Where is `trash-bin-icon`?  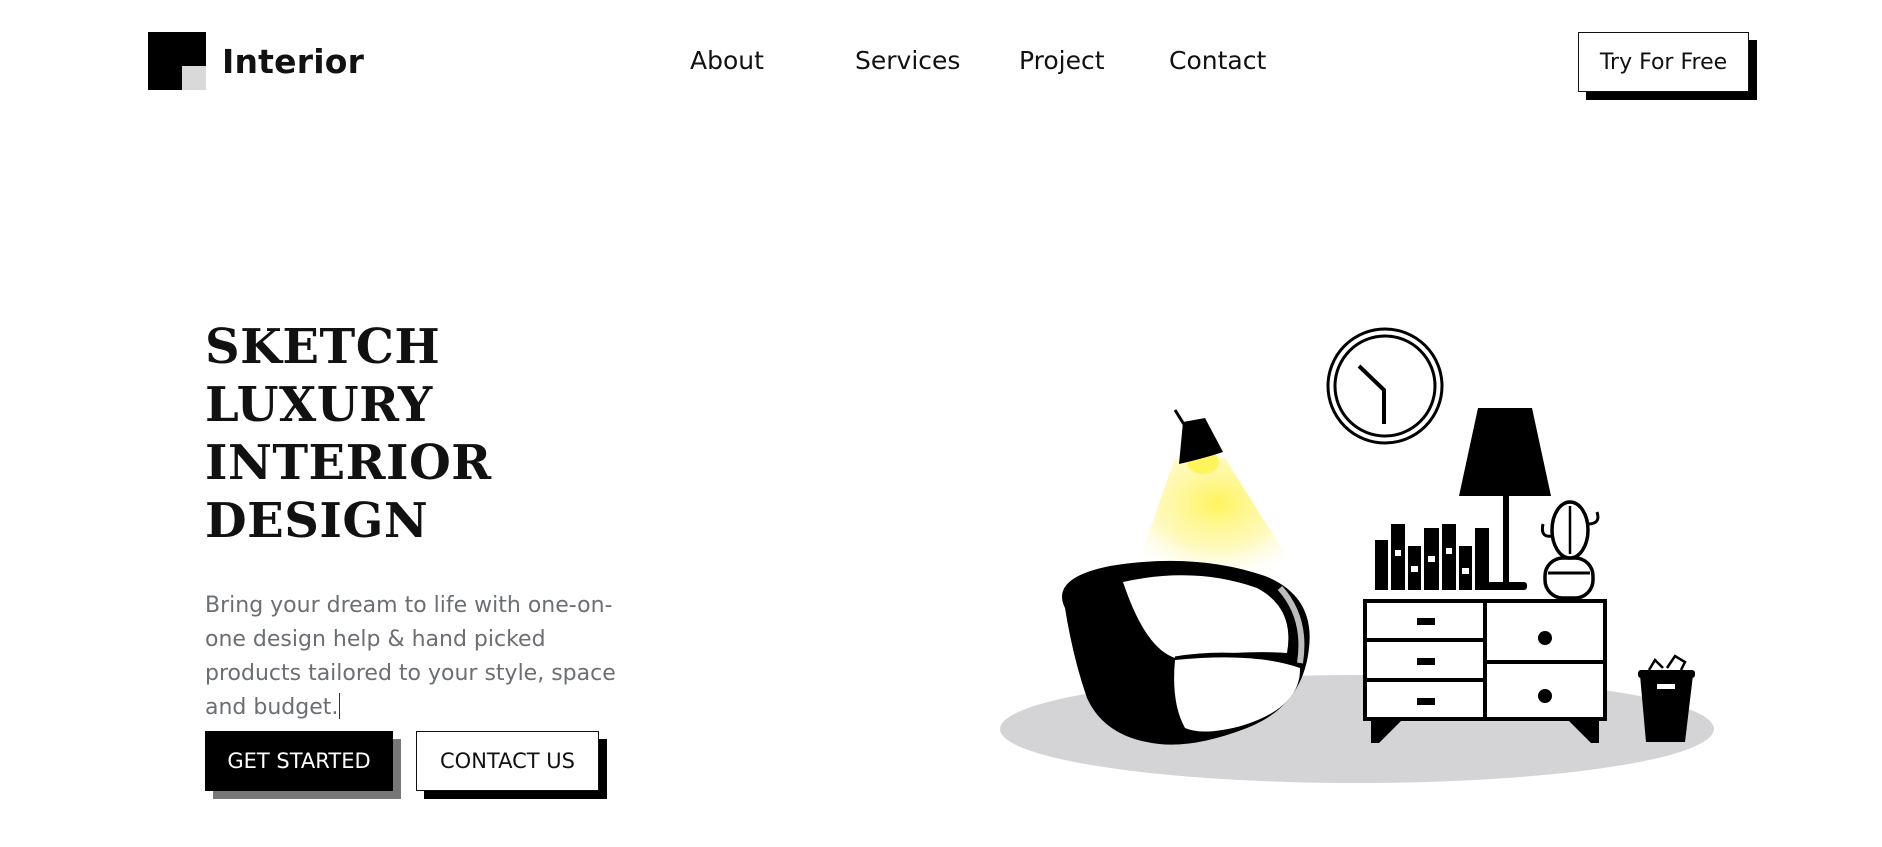
trash-bin-icon is located at coordinates (1666, 698).